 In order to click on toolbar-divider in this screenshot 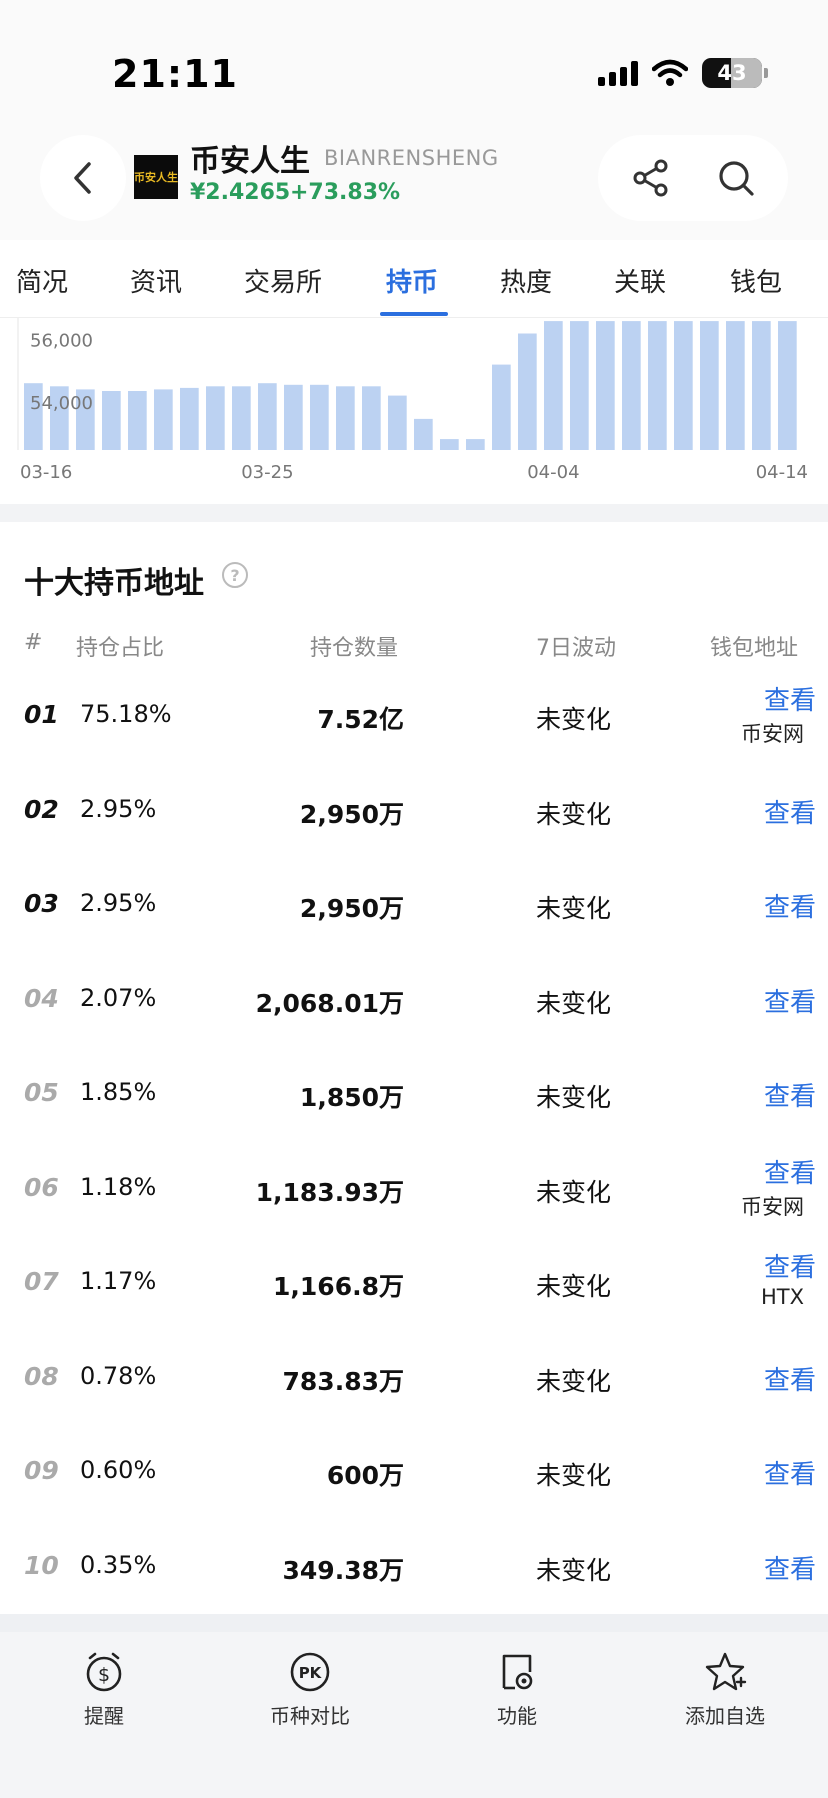, I will do `click(414, 1623)`.